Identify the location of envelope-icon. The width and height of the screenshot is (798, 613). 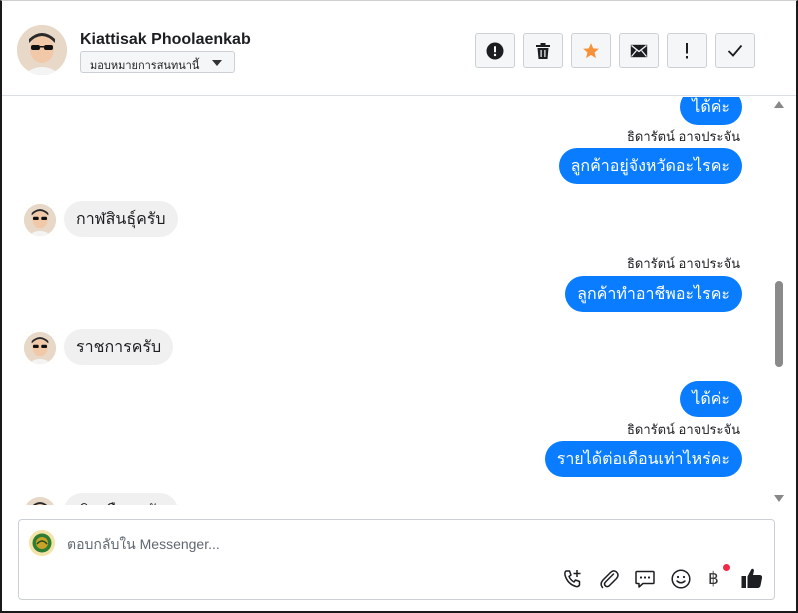
(639, 50).